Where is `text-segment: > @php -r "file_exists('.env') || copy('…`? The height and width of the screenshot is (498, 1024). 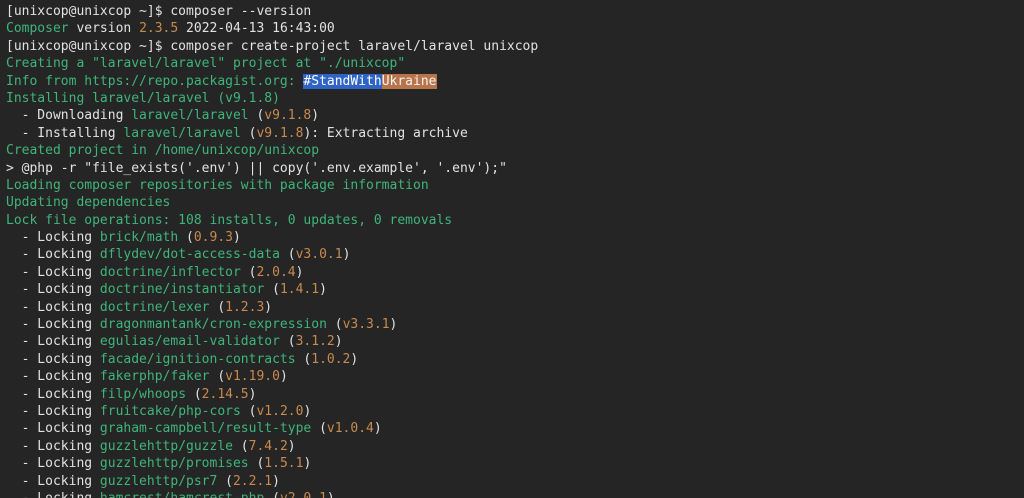 text-segment: > @php -r "file_exists('.env') || copy('… is located at coordinates (256, 168).